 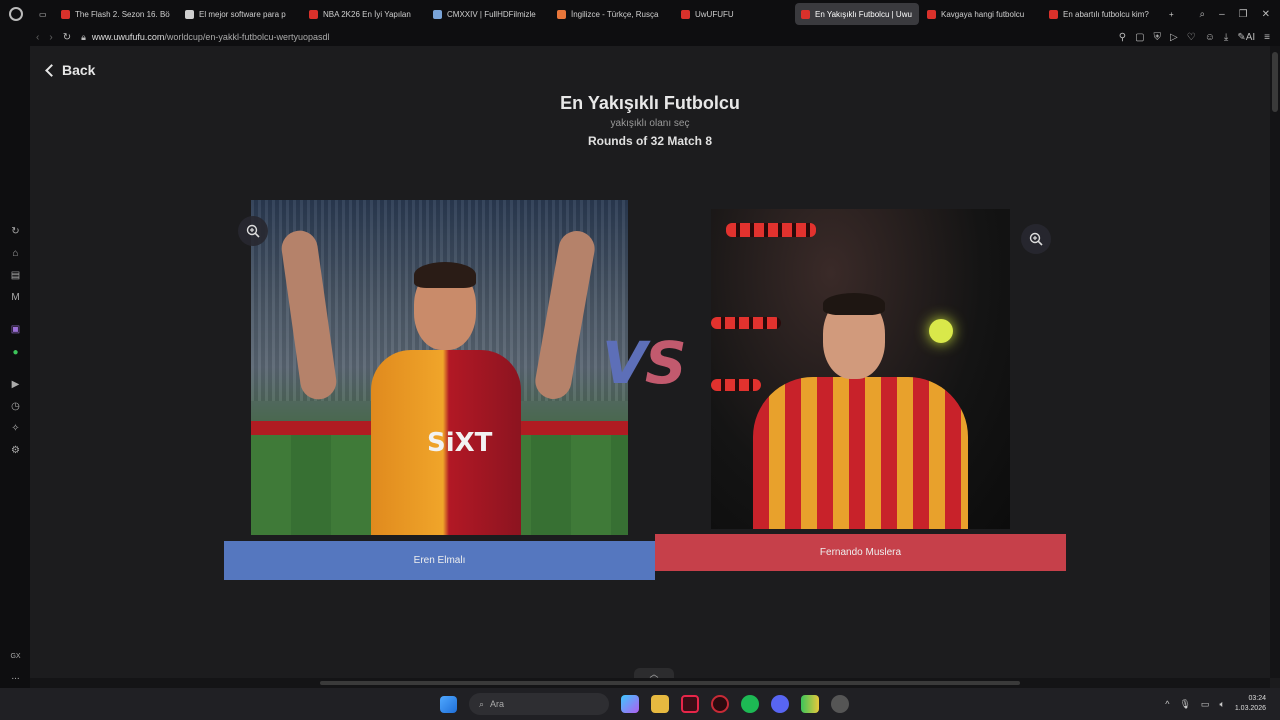 What do you see at coordinates (439, 367) in the screenshot?
I see `left-player-photo: SiXT` at bounding box center [439, 367].